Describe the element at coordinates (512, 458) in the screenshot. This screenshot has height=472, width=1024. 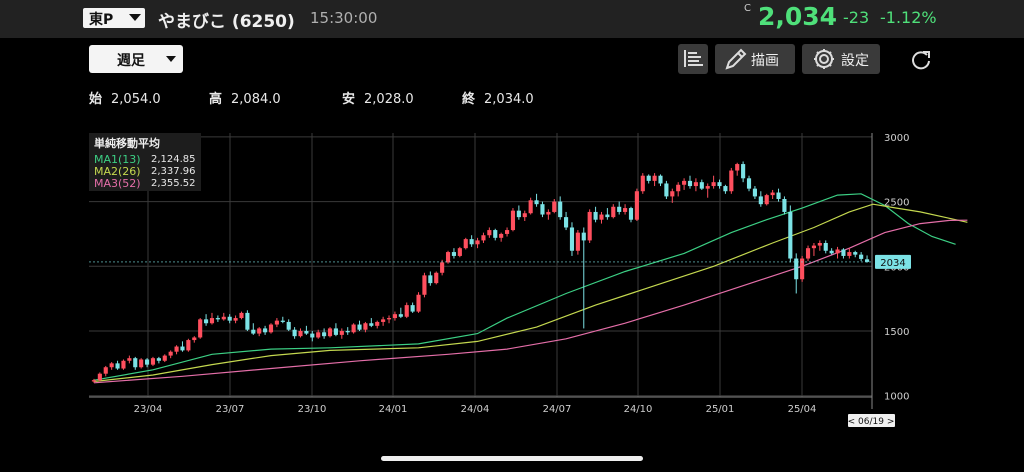
I see `home-indicator` at that location.